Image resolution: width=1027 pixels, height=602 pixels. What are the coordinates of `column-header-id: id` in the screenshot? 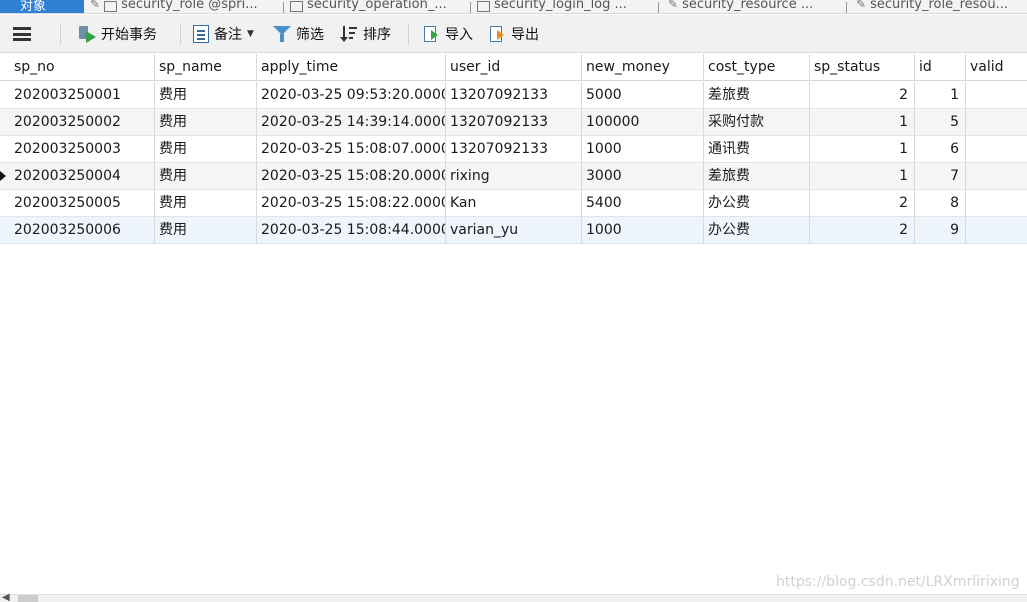 It's located at (940, 67).